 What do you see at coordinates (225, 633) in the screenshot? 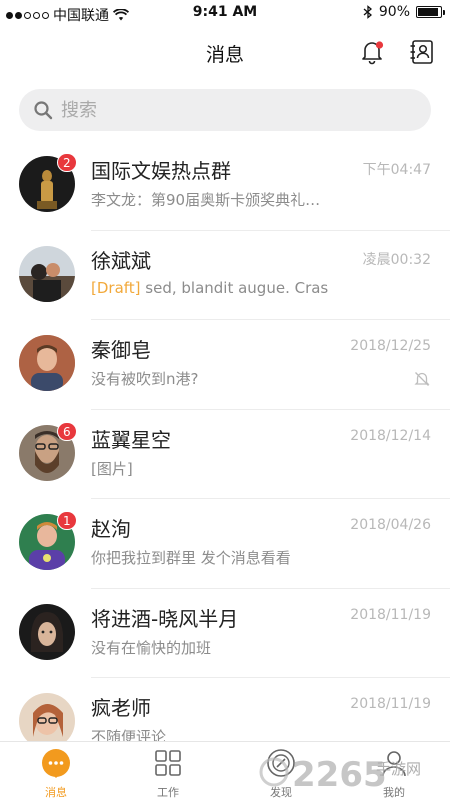
I see `conversation-item: 将进酒-晓风半月 2018/11/19 没有在愉快的加班` at bounding box center [225, 633].